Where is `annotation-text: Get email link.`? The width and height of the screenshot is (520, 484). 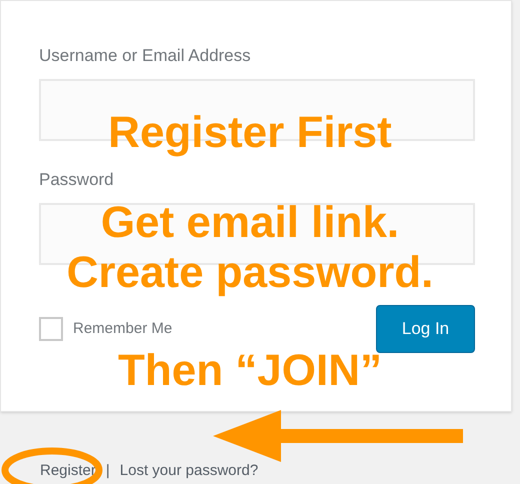 annotation-text: Get email link. is located at coordinates (250, 223).